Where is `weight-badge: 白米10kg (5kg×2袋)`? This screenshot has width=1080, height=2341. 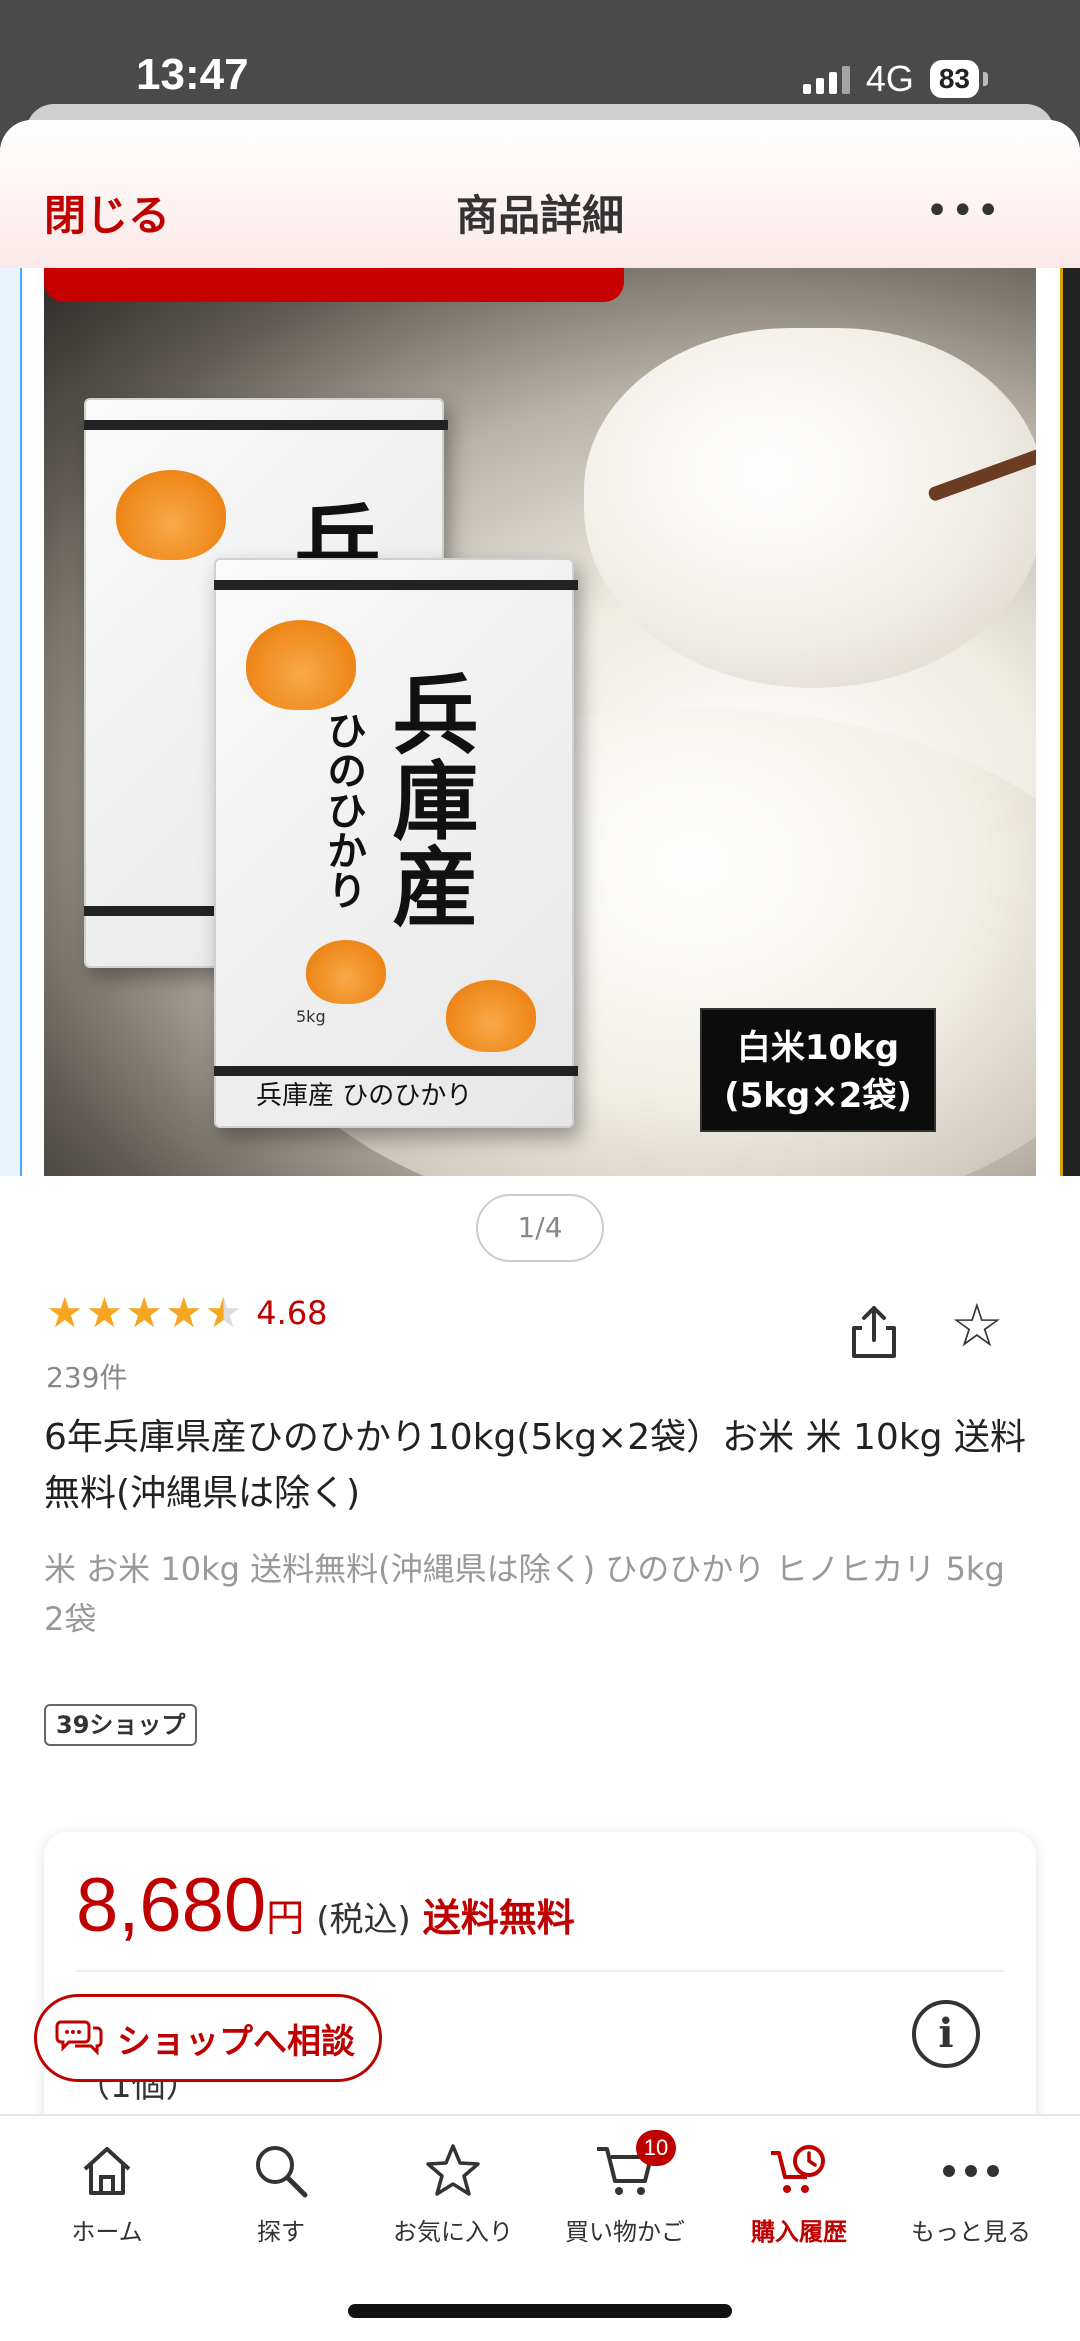
weight-badge: 白米10kg (5kg×2袋) is located at coordinates (818, 1070).